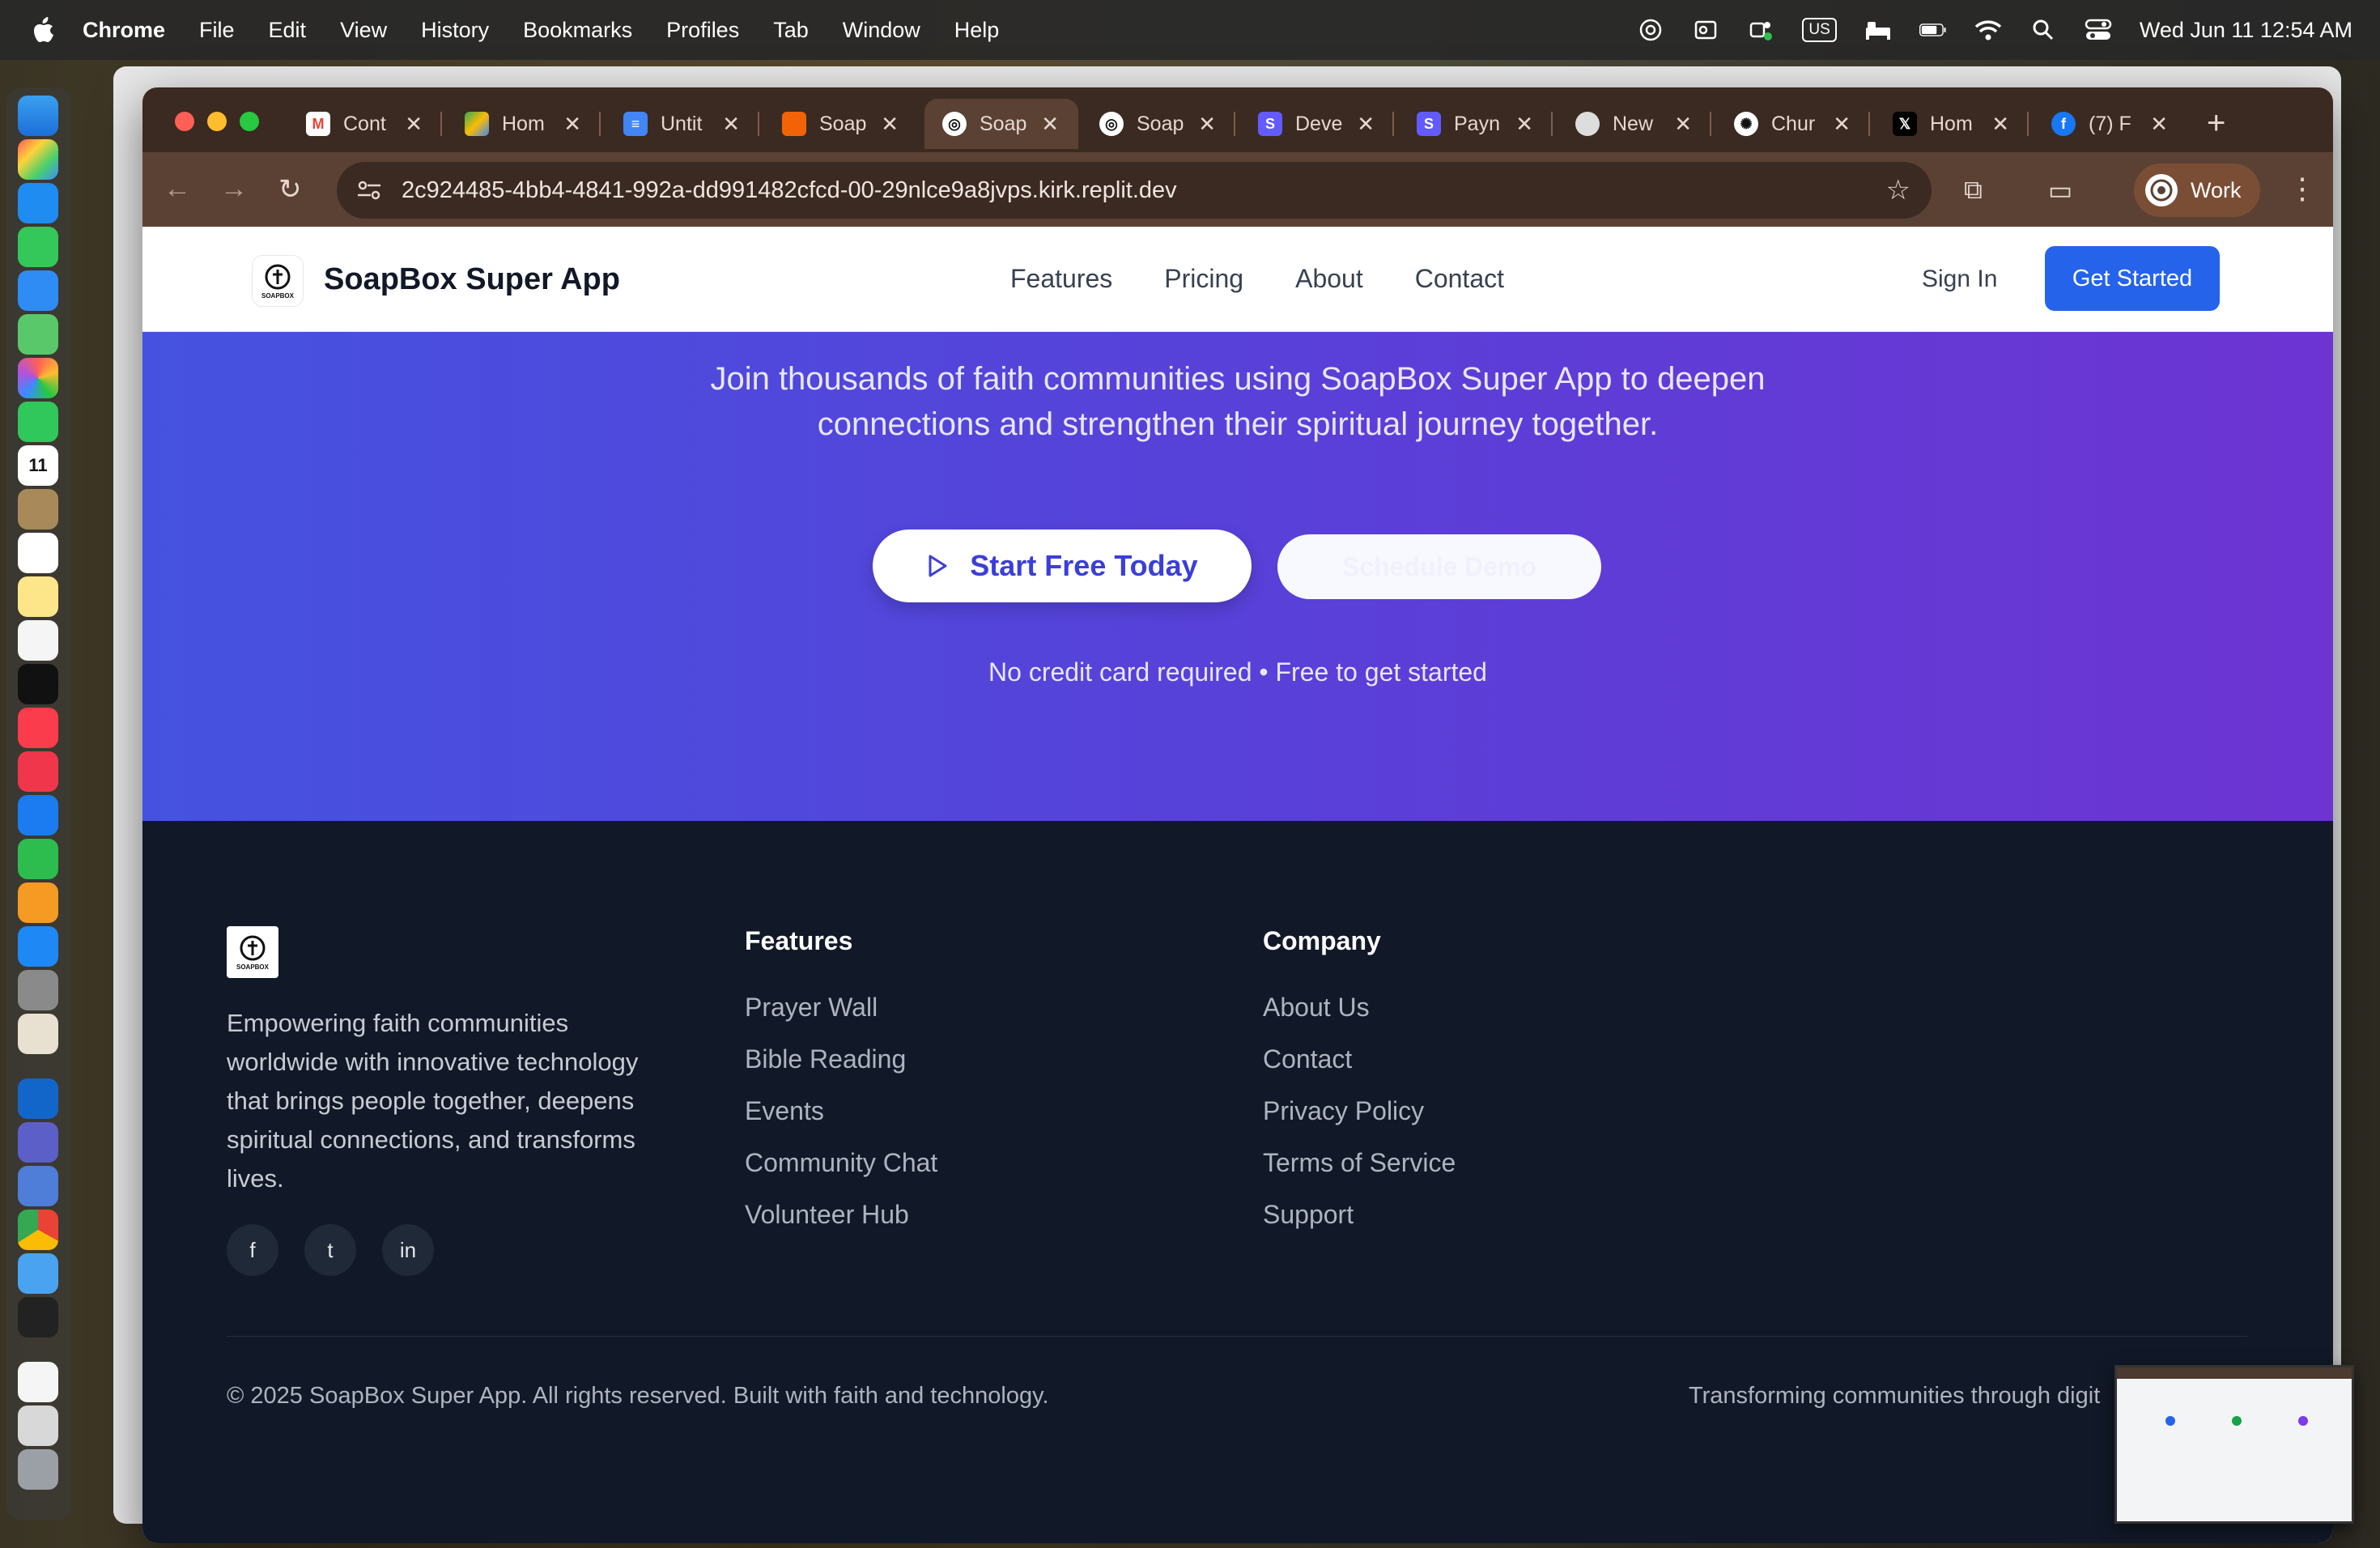 The height and width of the screenshot is (1548, 2380). What do you see at coordinates (290, 190) in the screenshot?
I see `reload-icon: ↻` at bounding box center [290, 190].